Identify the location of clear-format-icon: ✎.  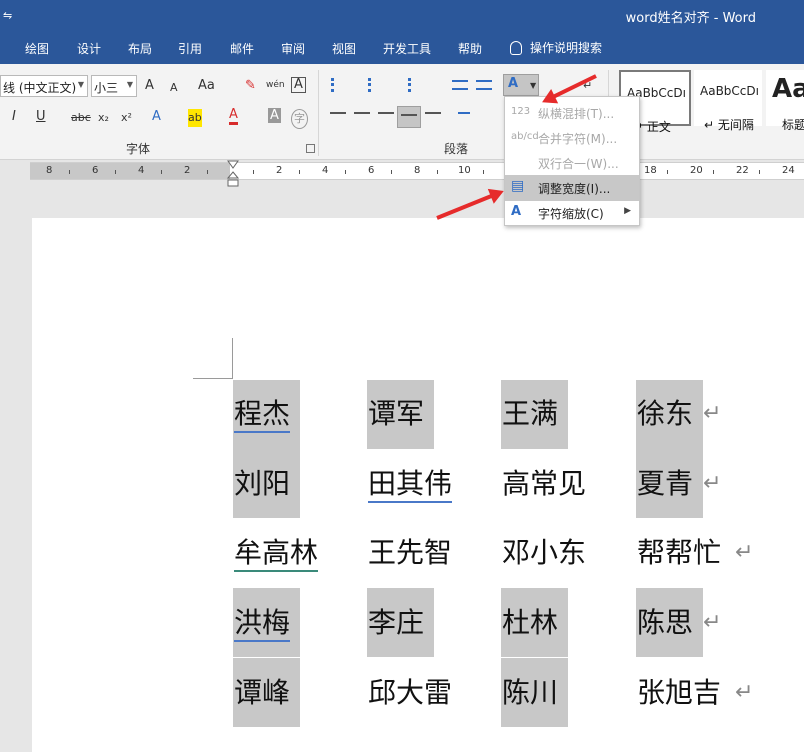
(250, 86).